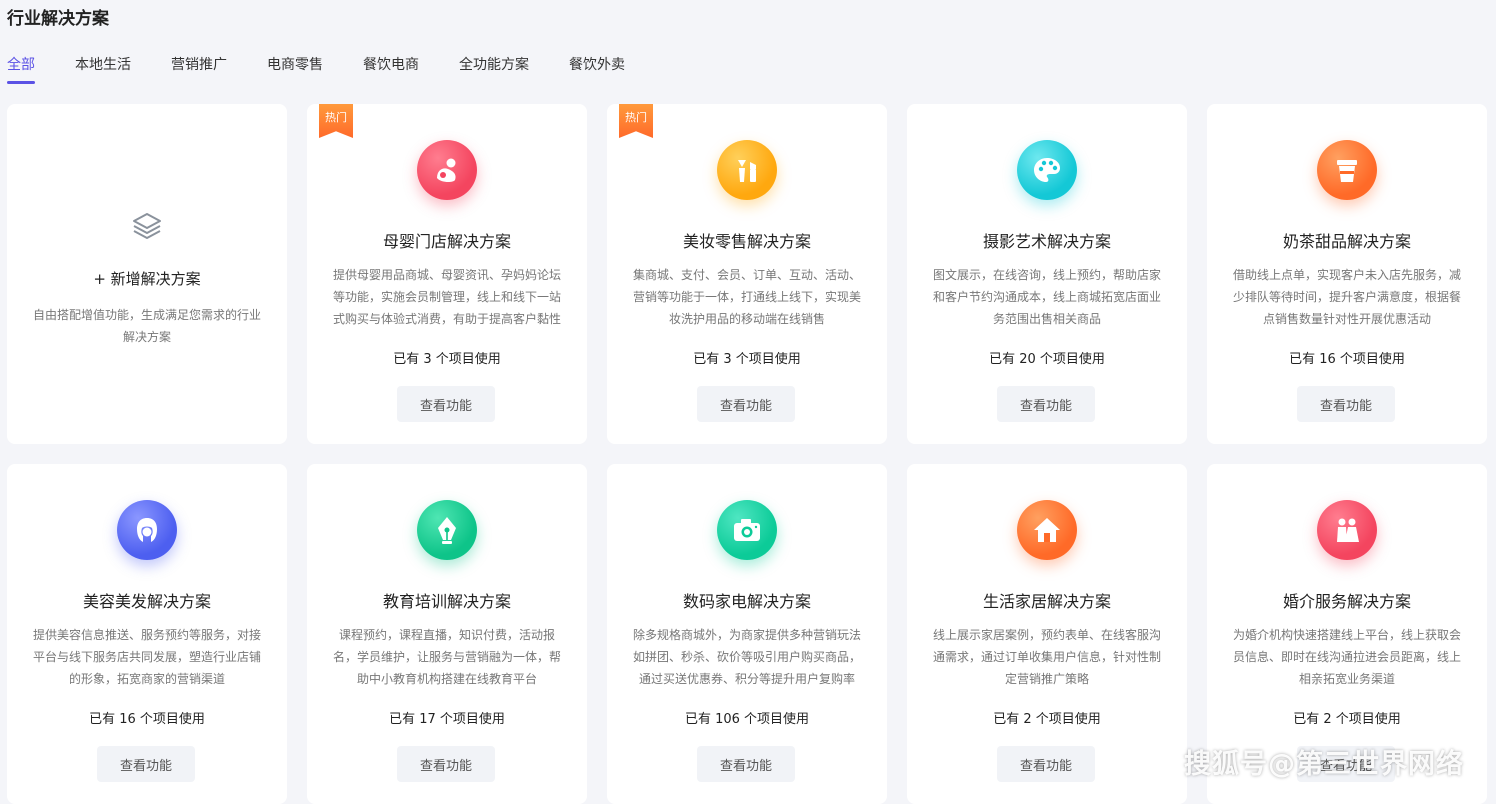 This screenshot has width=1496, height=804. I want to click on solution-name: 数码家电解决方案, so click(746, 601).